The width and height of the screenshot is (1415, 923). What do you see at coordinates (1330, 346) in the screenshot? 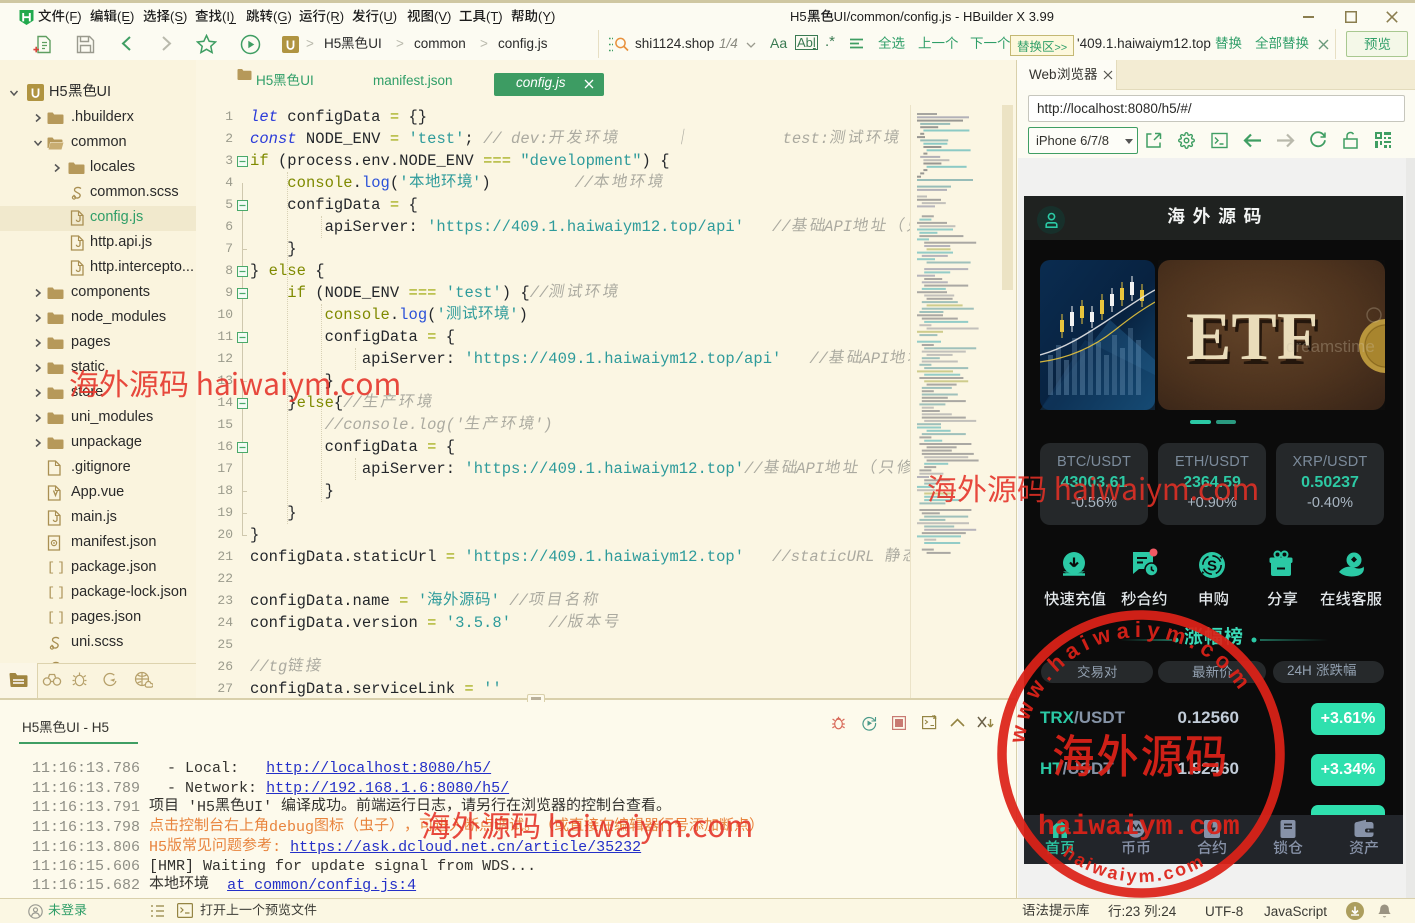
I see `svg-text: dreamstime` at bounding box center [1330, 346].